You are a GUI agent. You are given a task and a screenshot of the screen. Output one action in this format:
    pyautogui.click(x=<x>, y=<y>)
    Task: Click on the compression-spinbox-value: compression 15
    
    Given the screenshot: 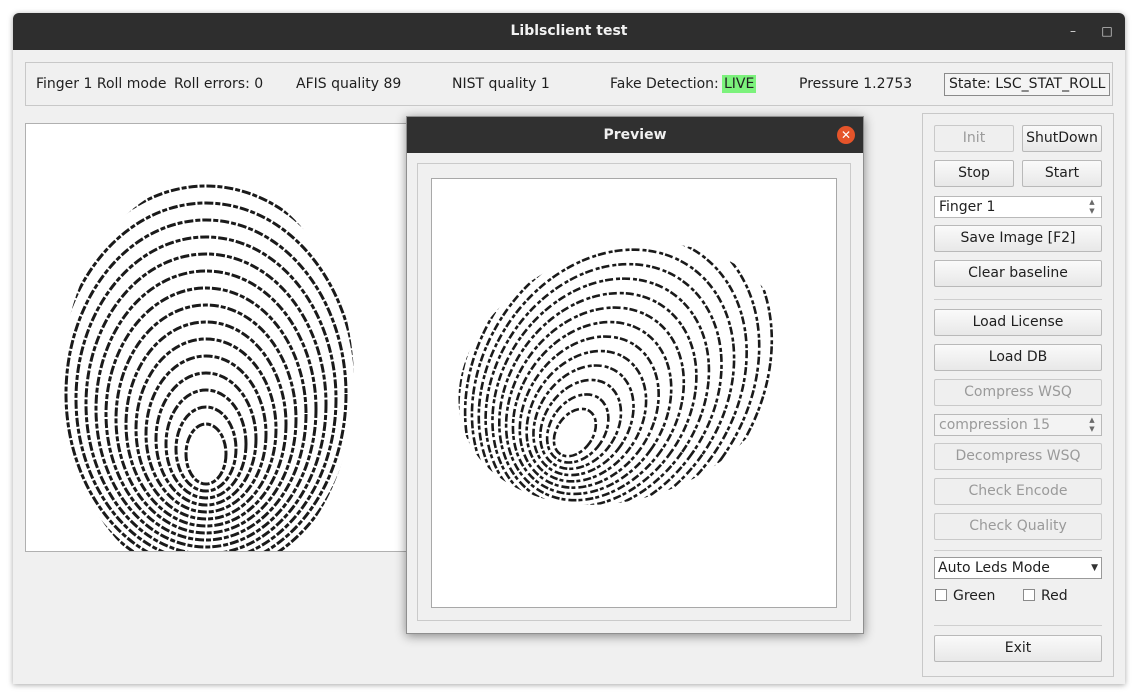 What is the action you would take?
    pyautogui.click(x=995, y=425)
    